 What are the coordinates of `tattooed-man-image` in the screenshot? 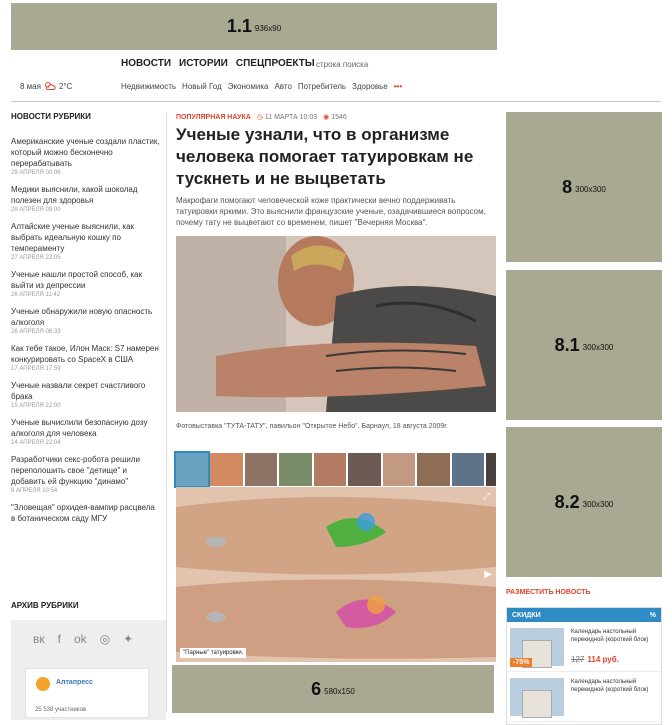 It's located at (336, 324).